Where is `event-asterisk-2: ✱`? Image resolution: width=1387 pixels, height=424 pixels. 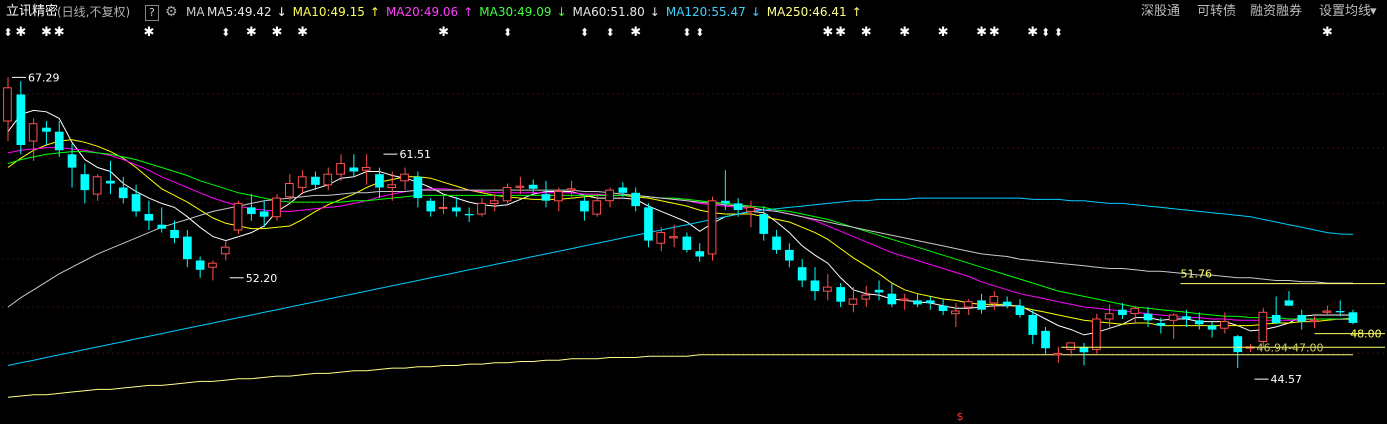
event-asterisk-2: ✱ is located at coordinates (59, 32).